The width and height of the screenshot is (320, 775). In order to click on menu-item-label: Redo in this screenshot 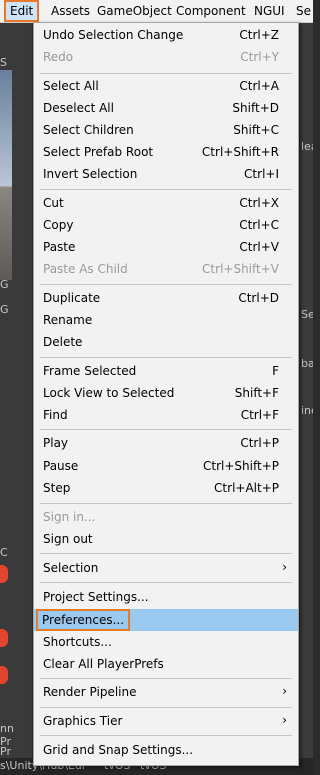, I will do `click(58, 57)`.